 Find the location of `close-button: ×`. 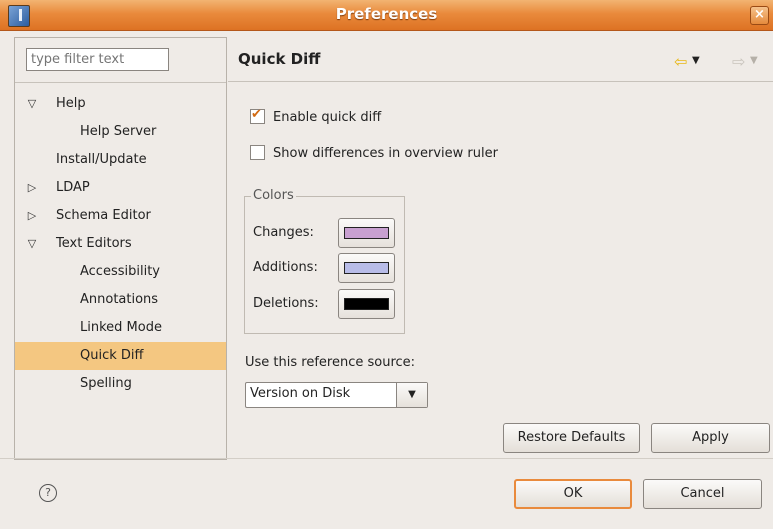

close-button: × is located at coordinates (759, 15).